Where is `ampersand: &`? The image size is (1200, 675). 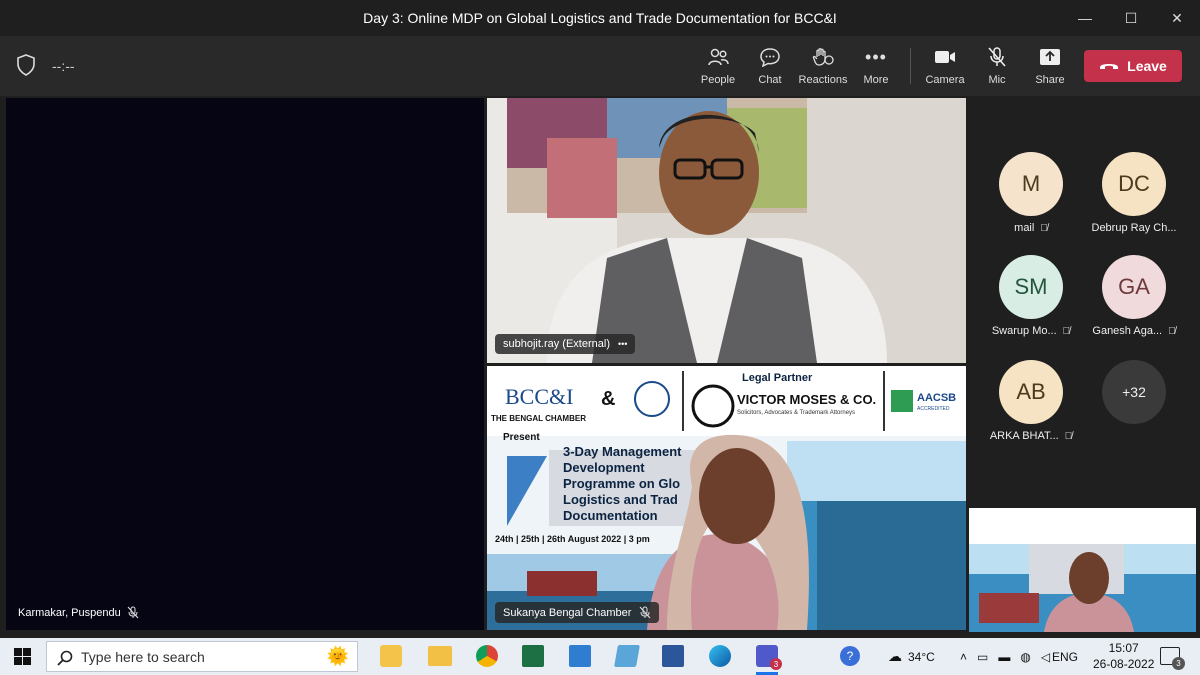
ampersand: & is located at coordinates (608, 399).